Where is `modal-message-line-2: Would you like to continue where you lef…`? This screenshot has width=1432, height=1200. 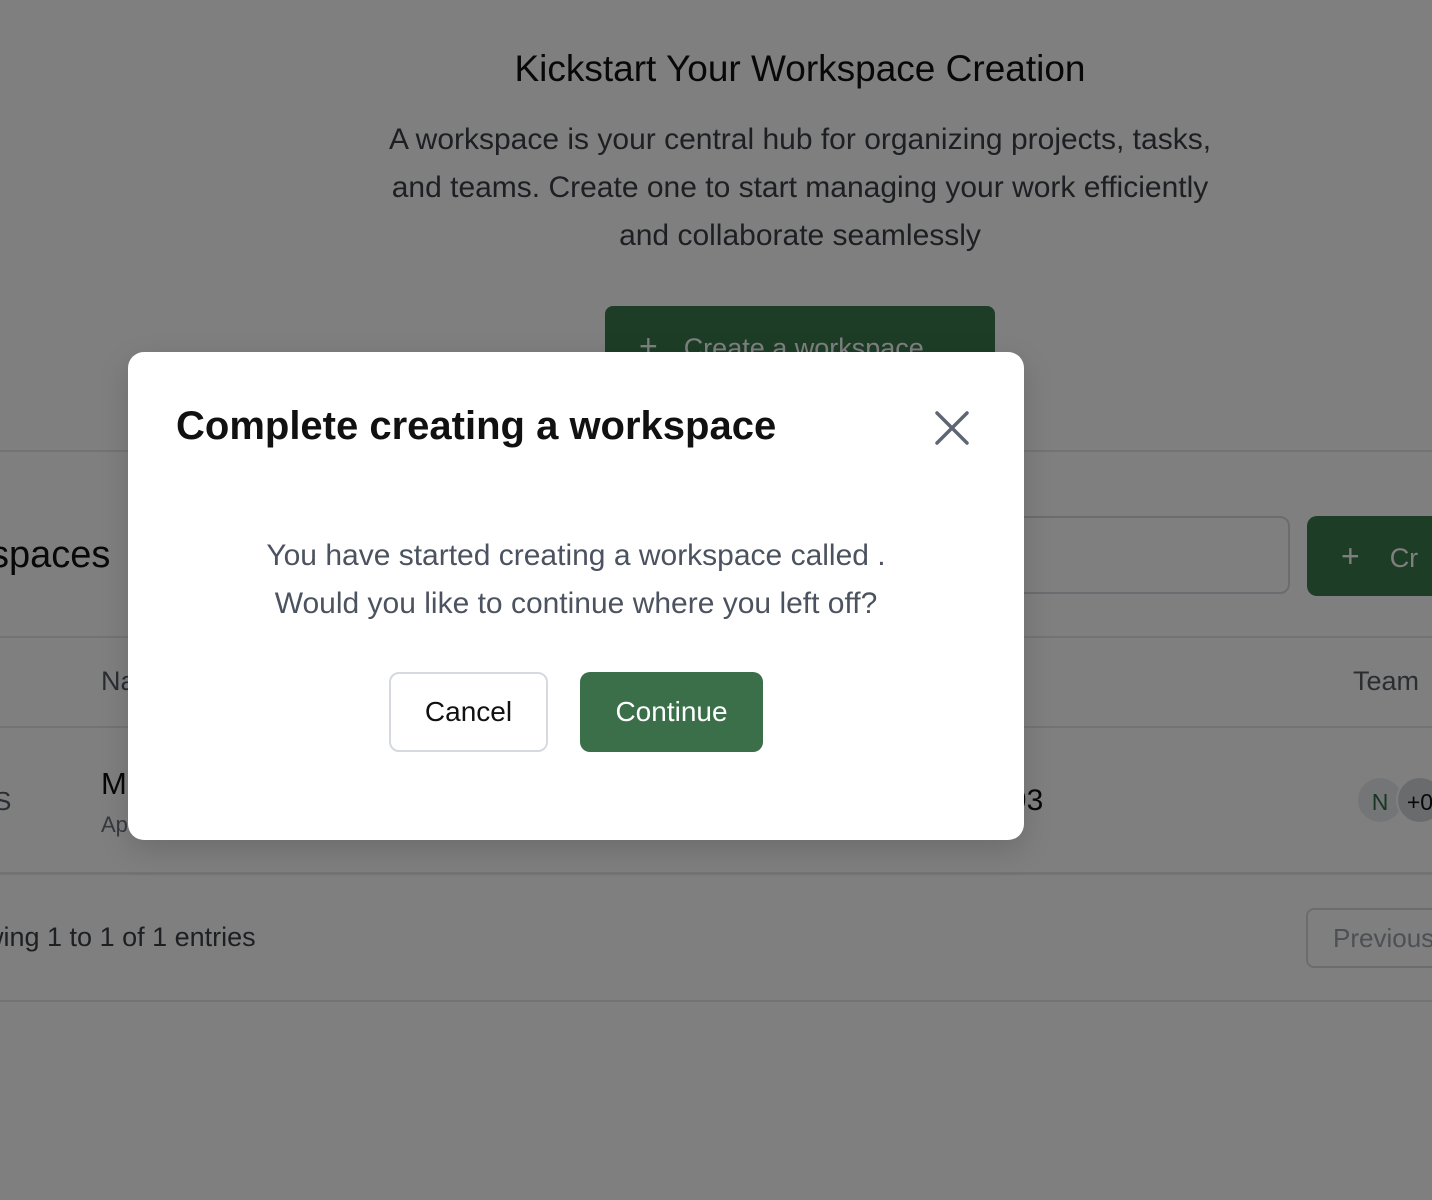 modal-message-line-2: Would you like to continue where you lef… is located at coordinates (576, 603).